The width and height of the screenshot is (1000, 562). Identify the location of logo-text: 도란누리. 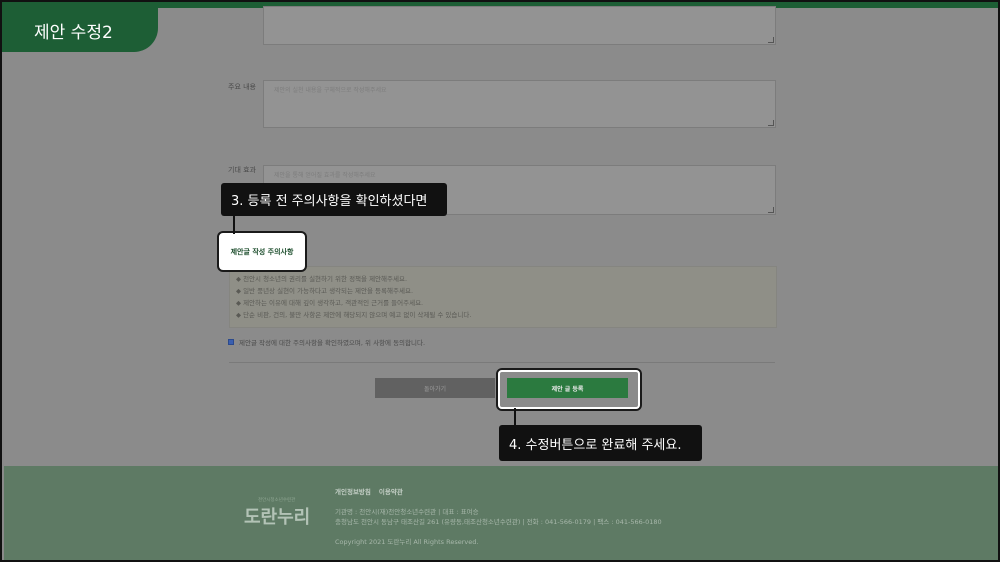
(277, 517).